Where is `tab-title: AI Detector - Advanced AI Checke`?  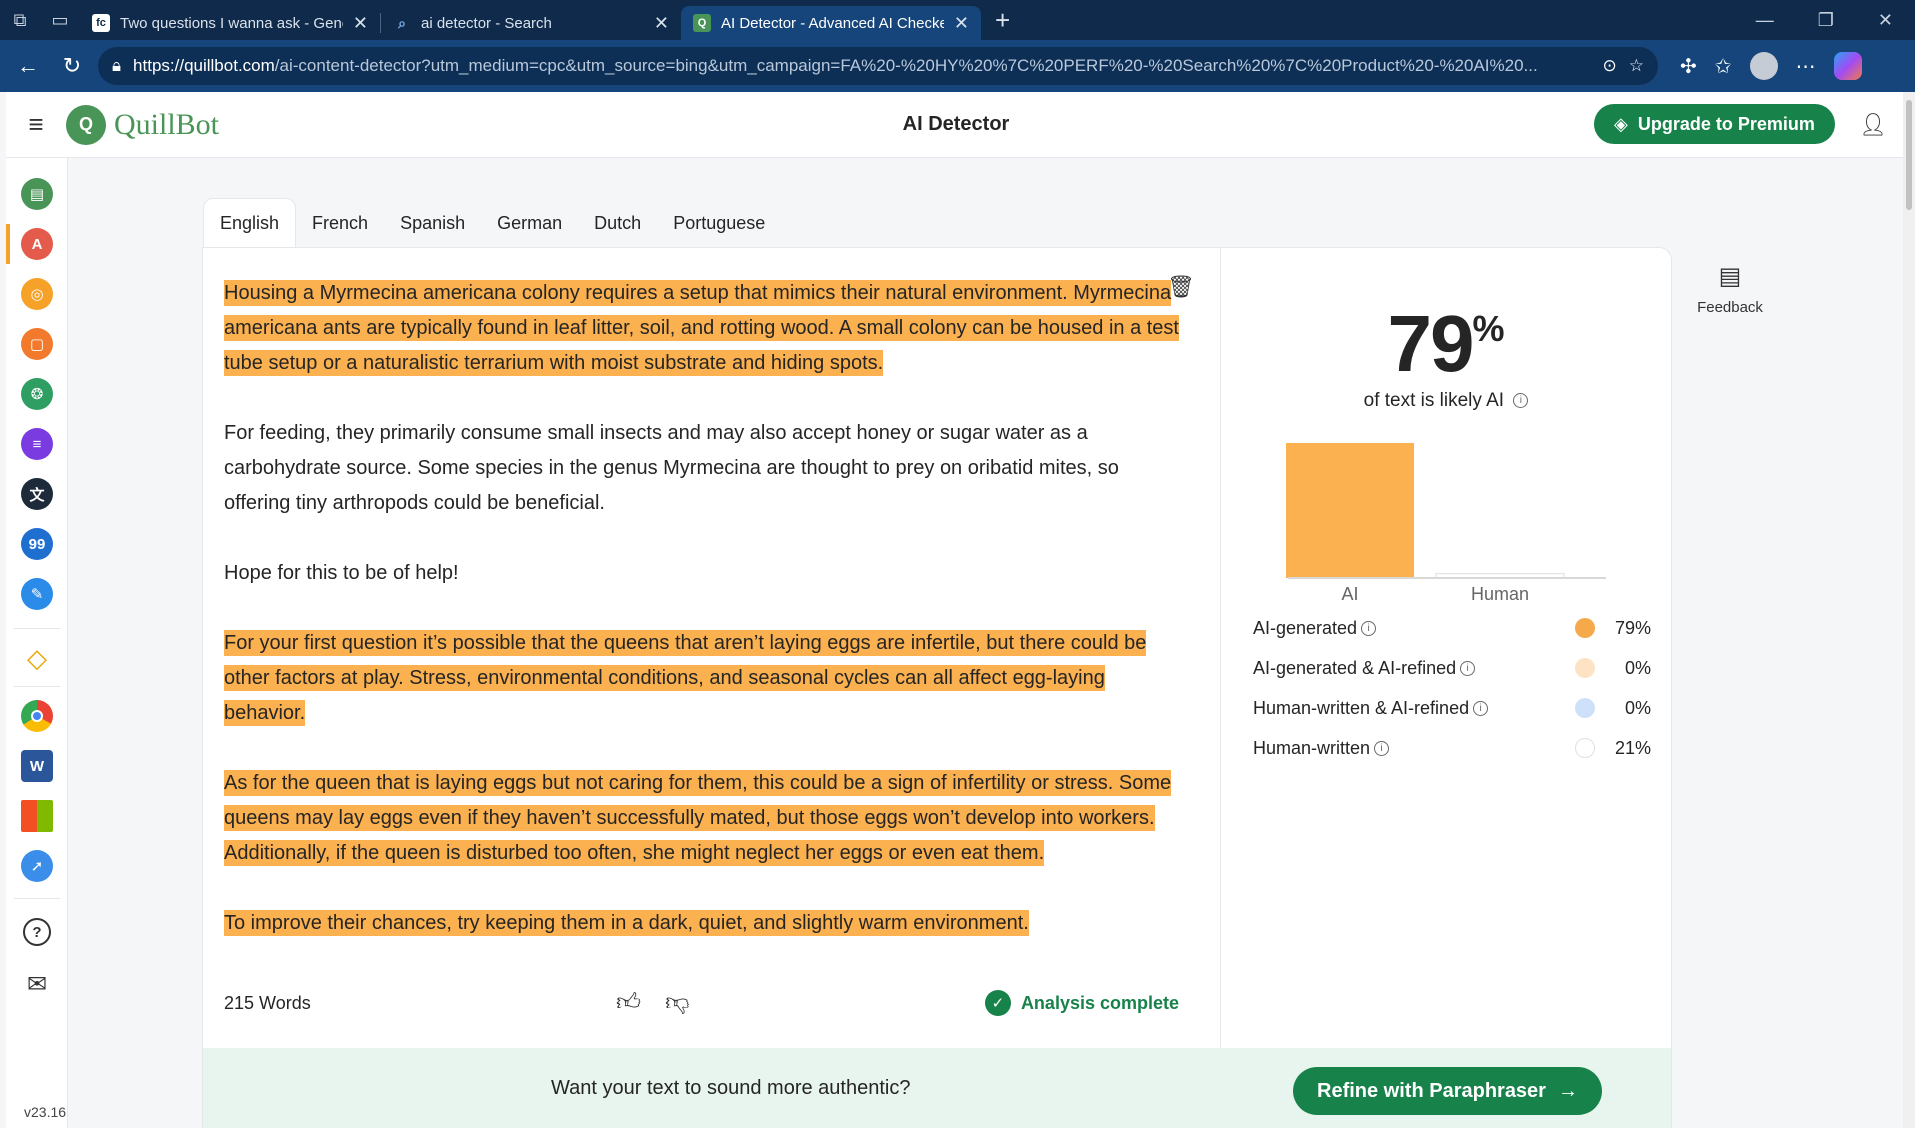 tab-title: AI Detector - Advanced AI Checke is located at coordinates (832, 23).